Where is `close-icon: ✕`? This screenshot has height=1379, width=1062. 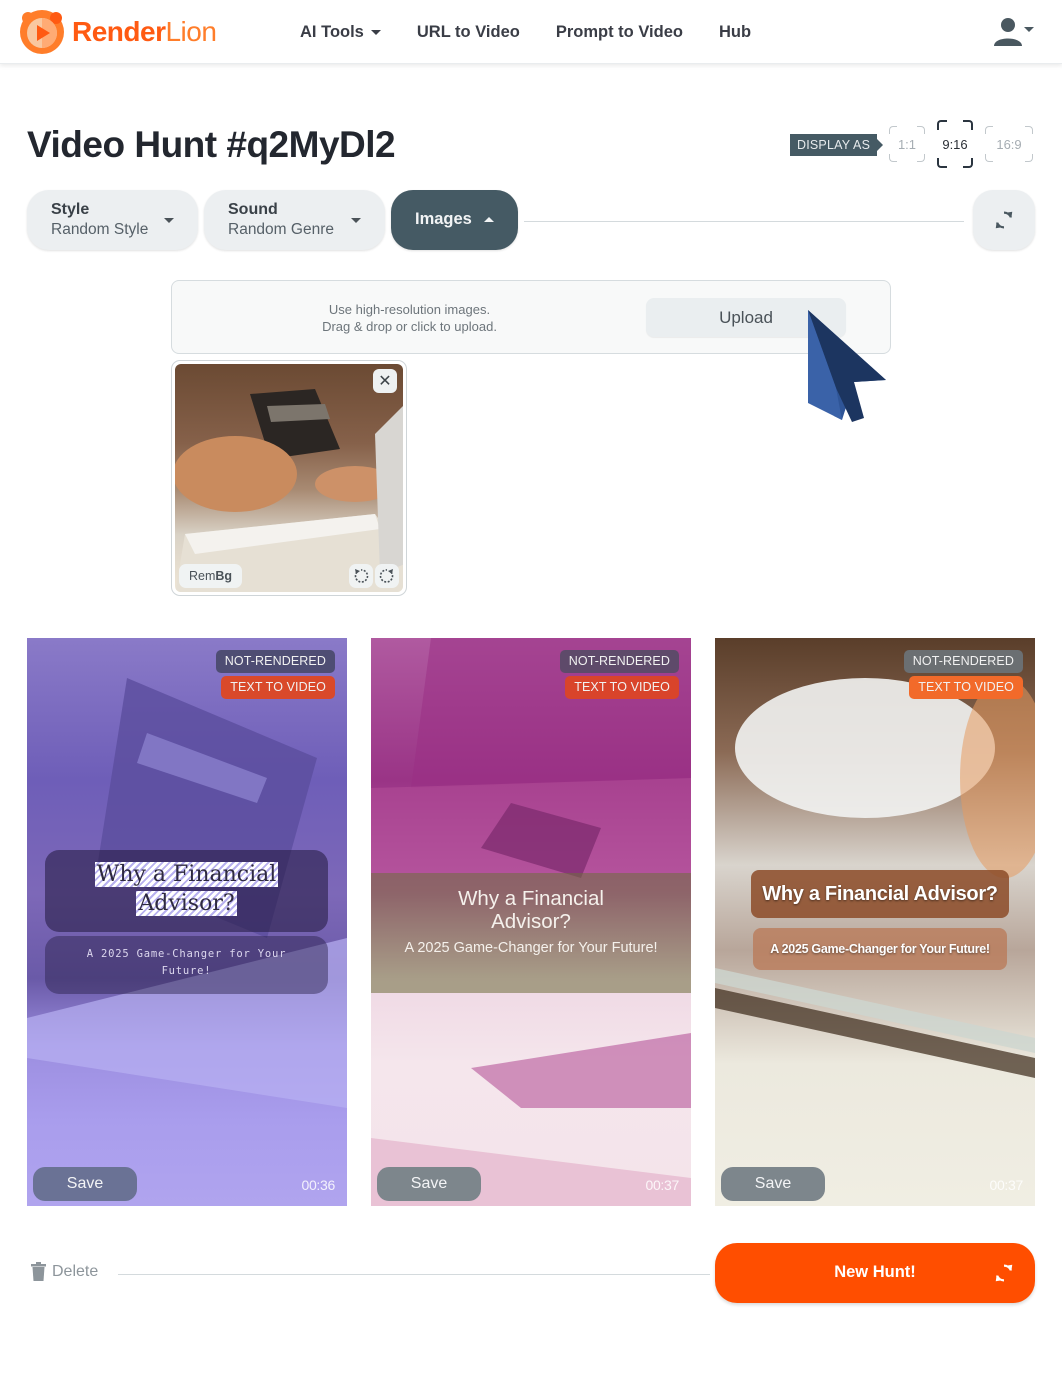
close-icon: ✕ is located at coordinates (385, 381).